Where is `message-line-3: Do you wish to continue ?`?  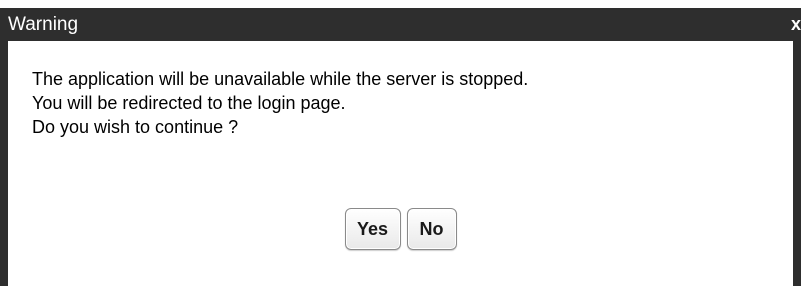 message-line-3: Do you wish to continue ? is located at coordinates (135, 127).